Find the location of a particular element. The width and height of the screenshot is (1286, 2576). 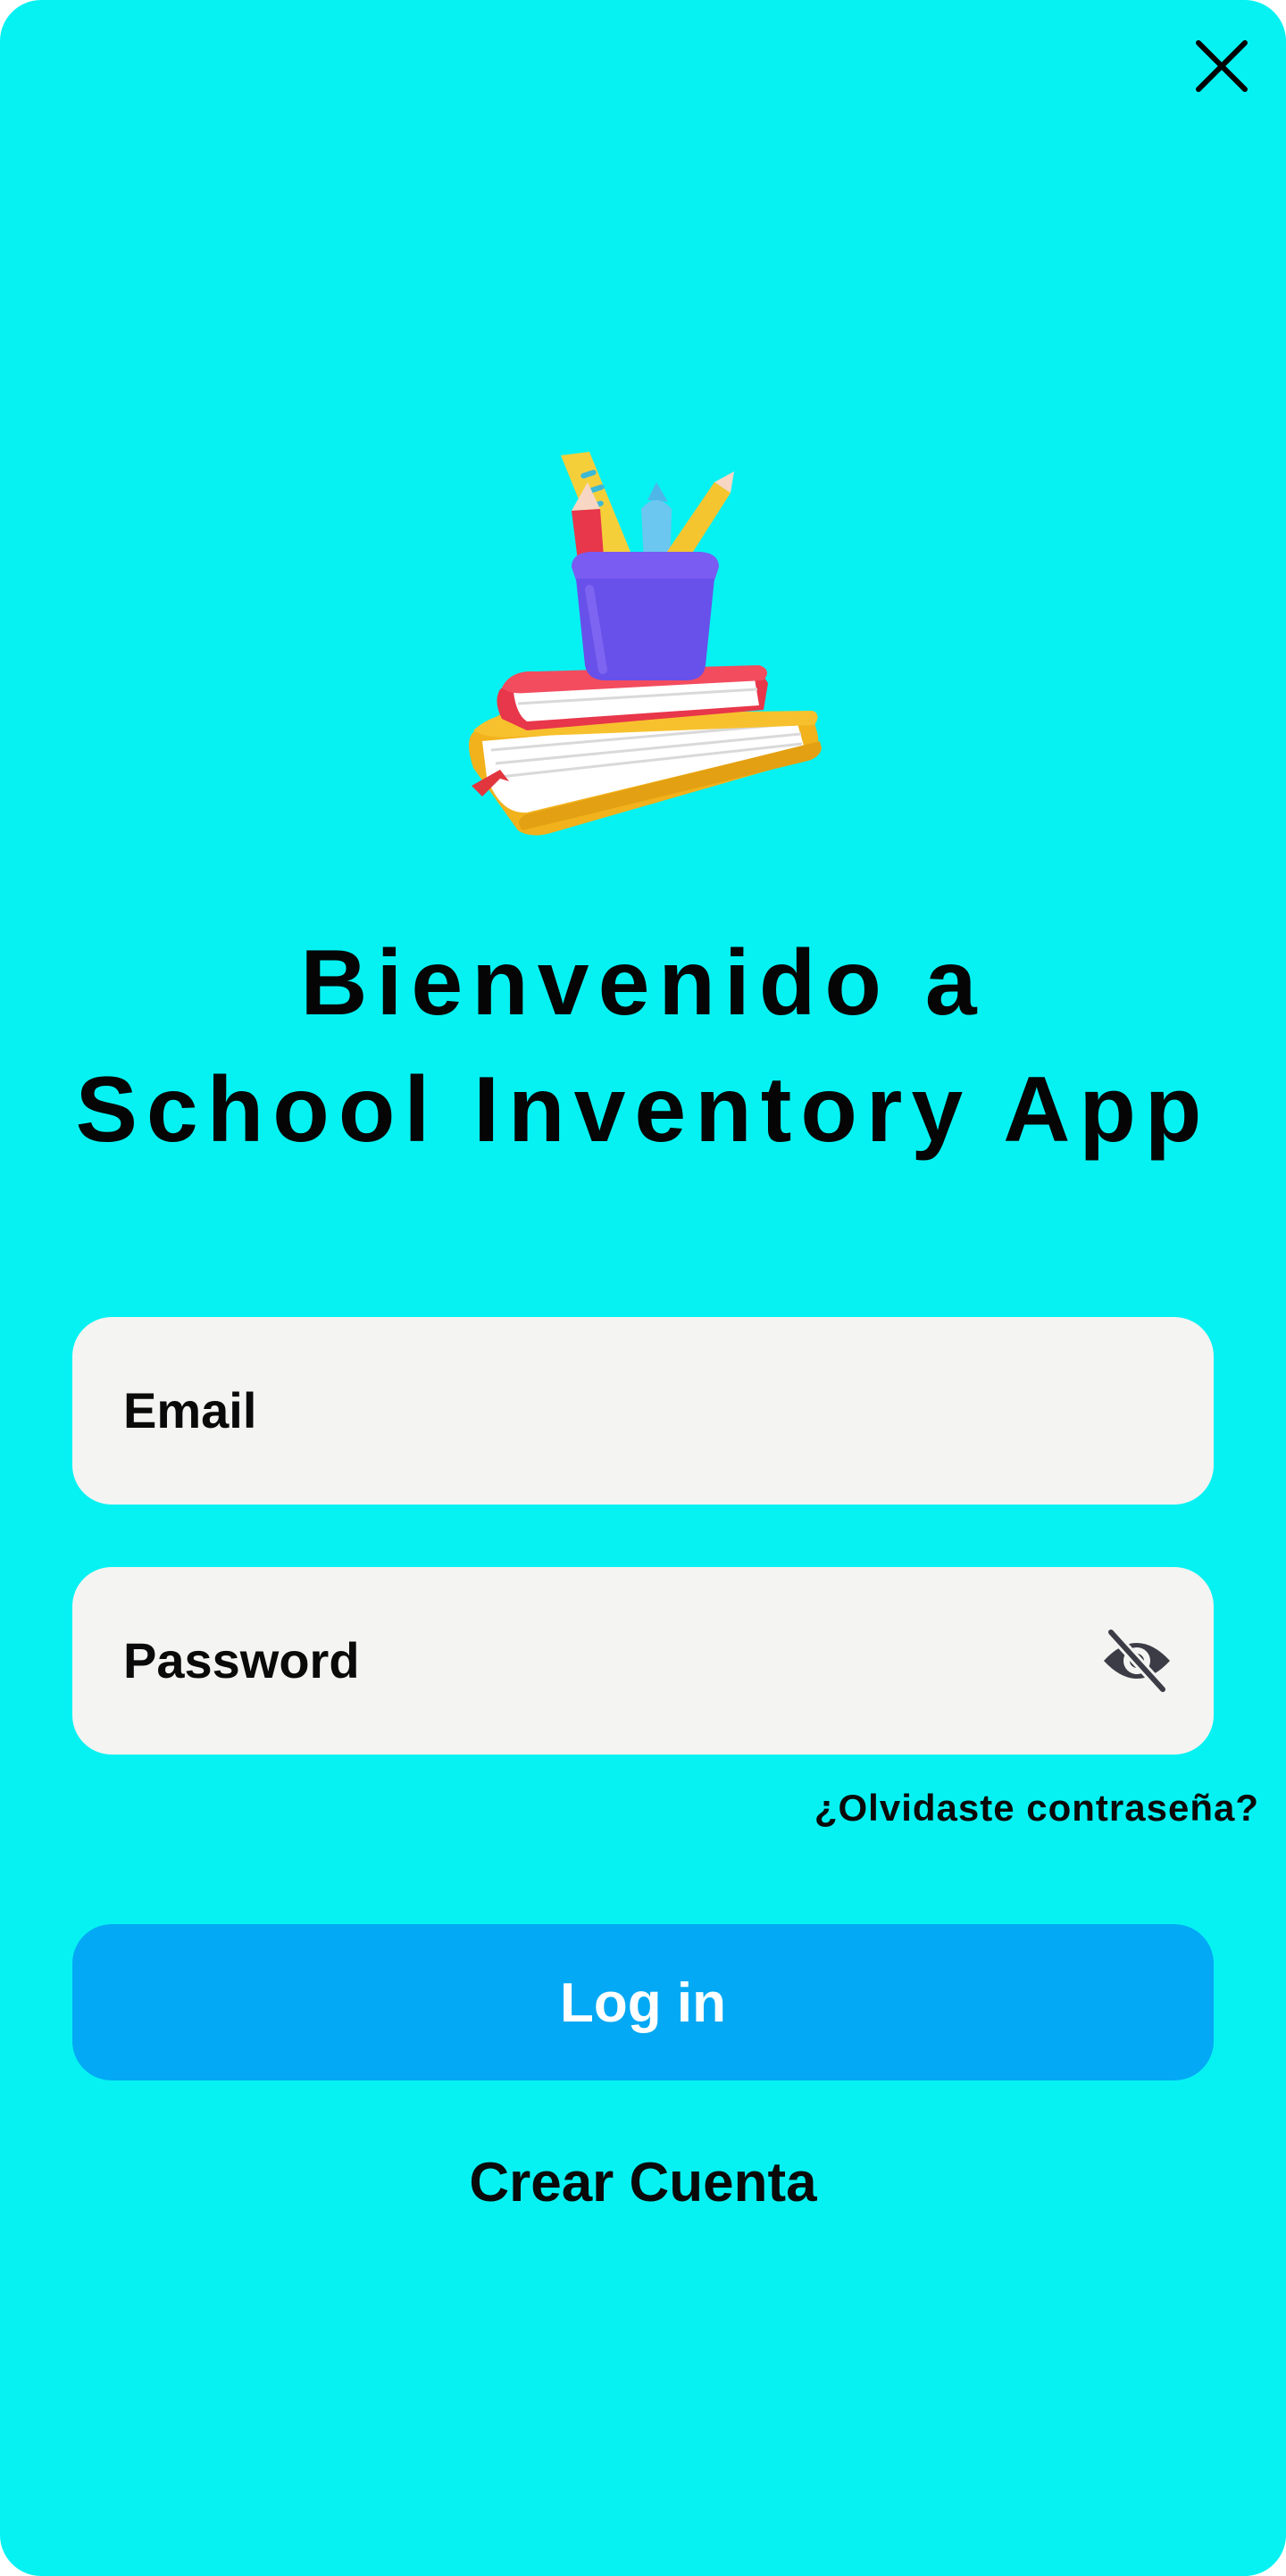

create-account-link: Crear Cuenta is located at coordinates (643, 2183).